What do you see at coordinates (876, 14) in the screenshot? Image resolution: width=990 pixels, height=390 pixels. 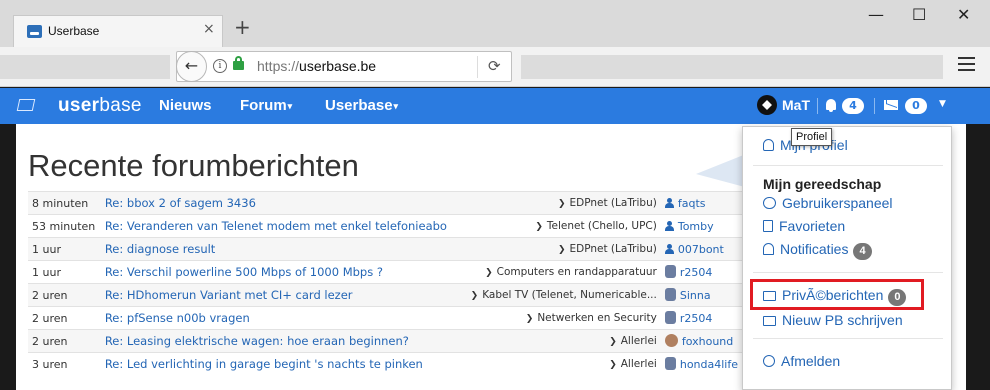 I see `minimize-button: —` at bounding box center [876, 14].